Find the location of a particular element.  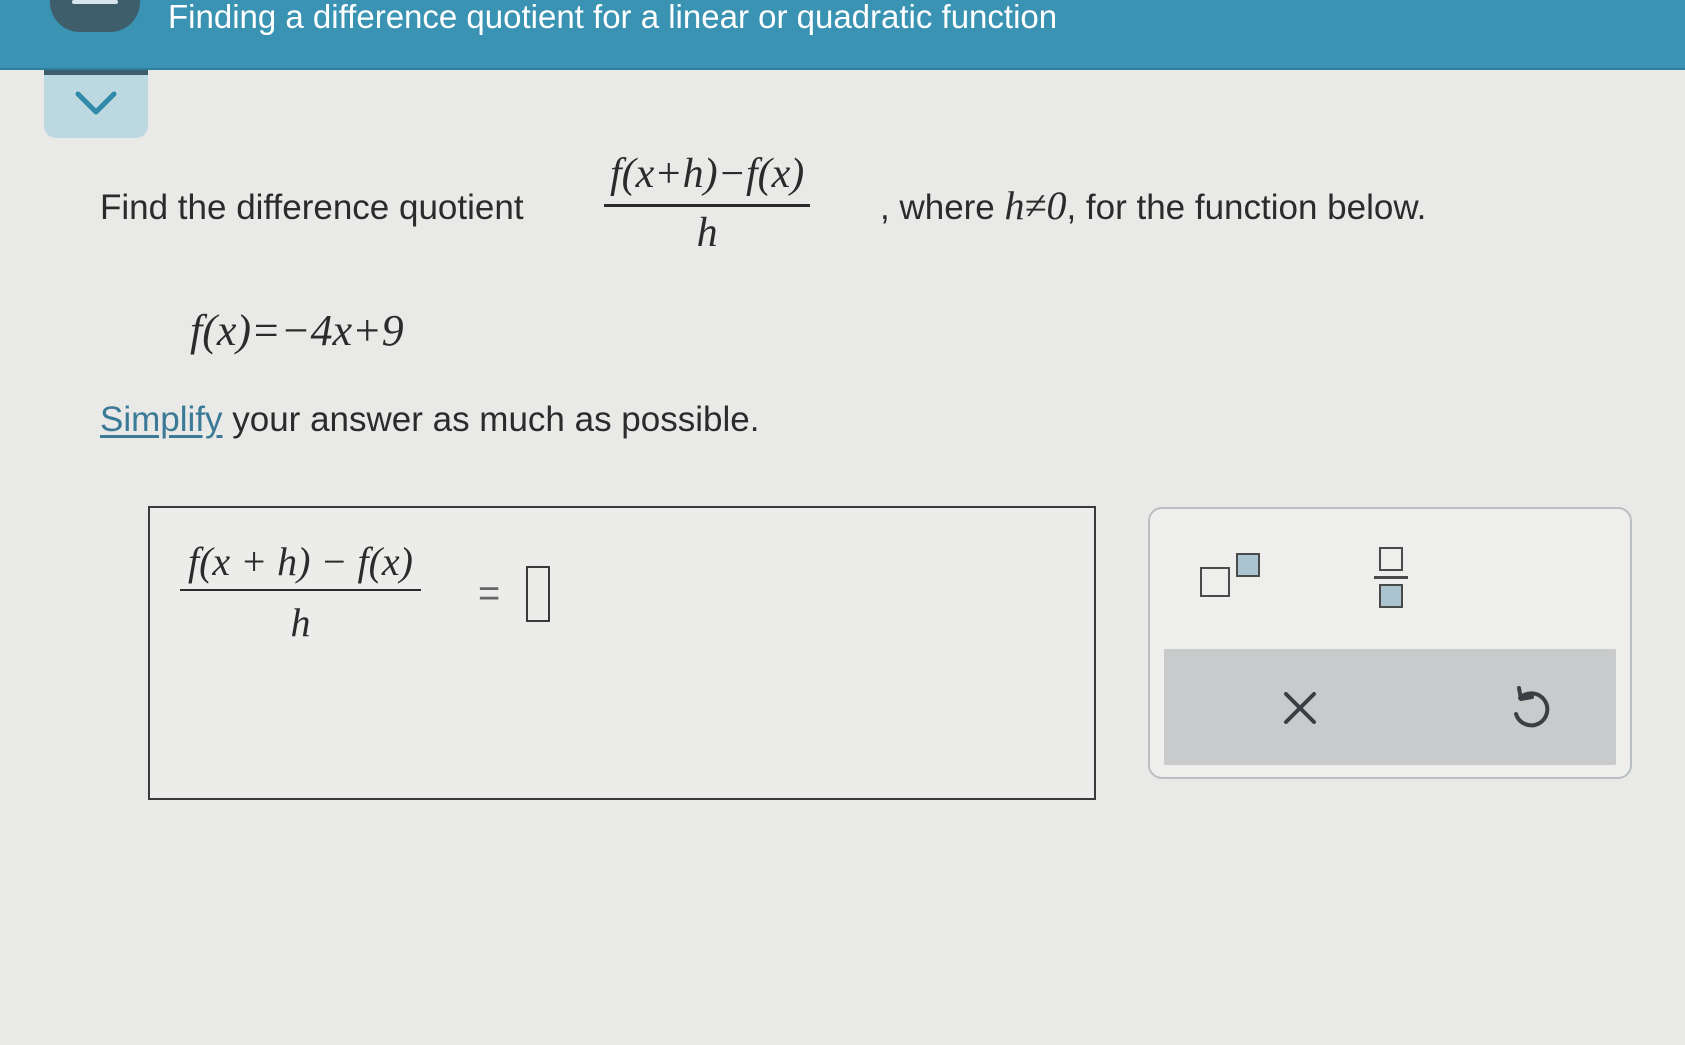

fraction-template-icon is located at coordinates (1391, 559).